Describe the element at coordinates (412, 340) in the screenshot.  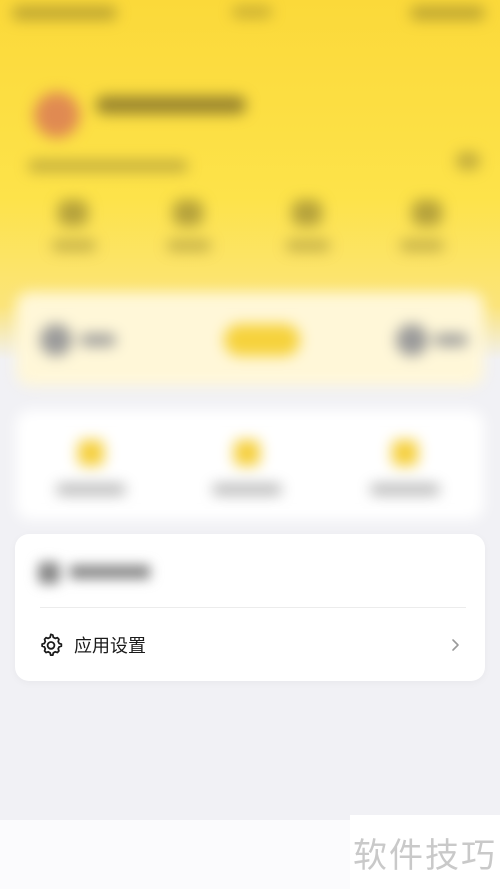
I see `membership-icon-right` at that location.